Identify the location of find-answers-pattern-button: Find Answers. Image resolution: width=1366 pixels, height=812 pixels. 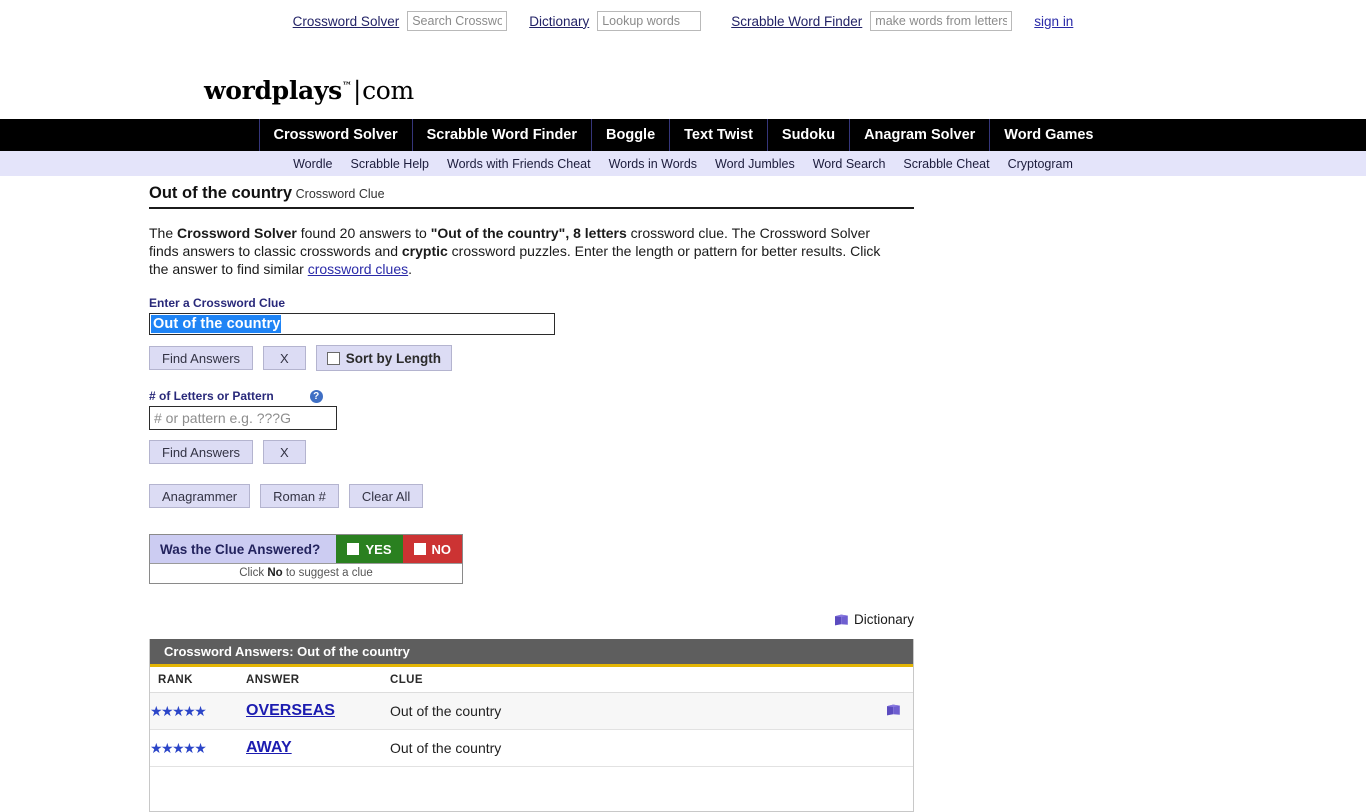
(201, 452).